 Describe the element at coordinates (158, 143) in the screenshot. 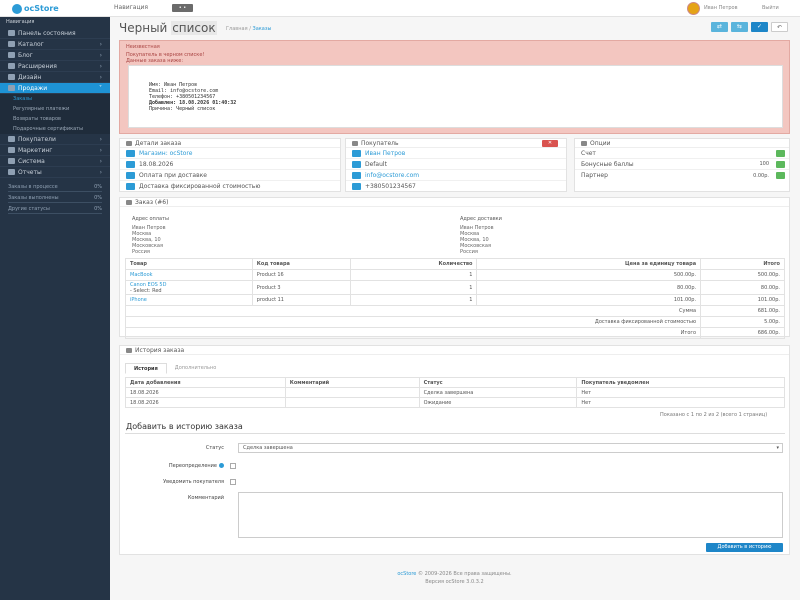

I see `panel-title: Детали заказа` at that location.